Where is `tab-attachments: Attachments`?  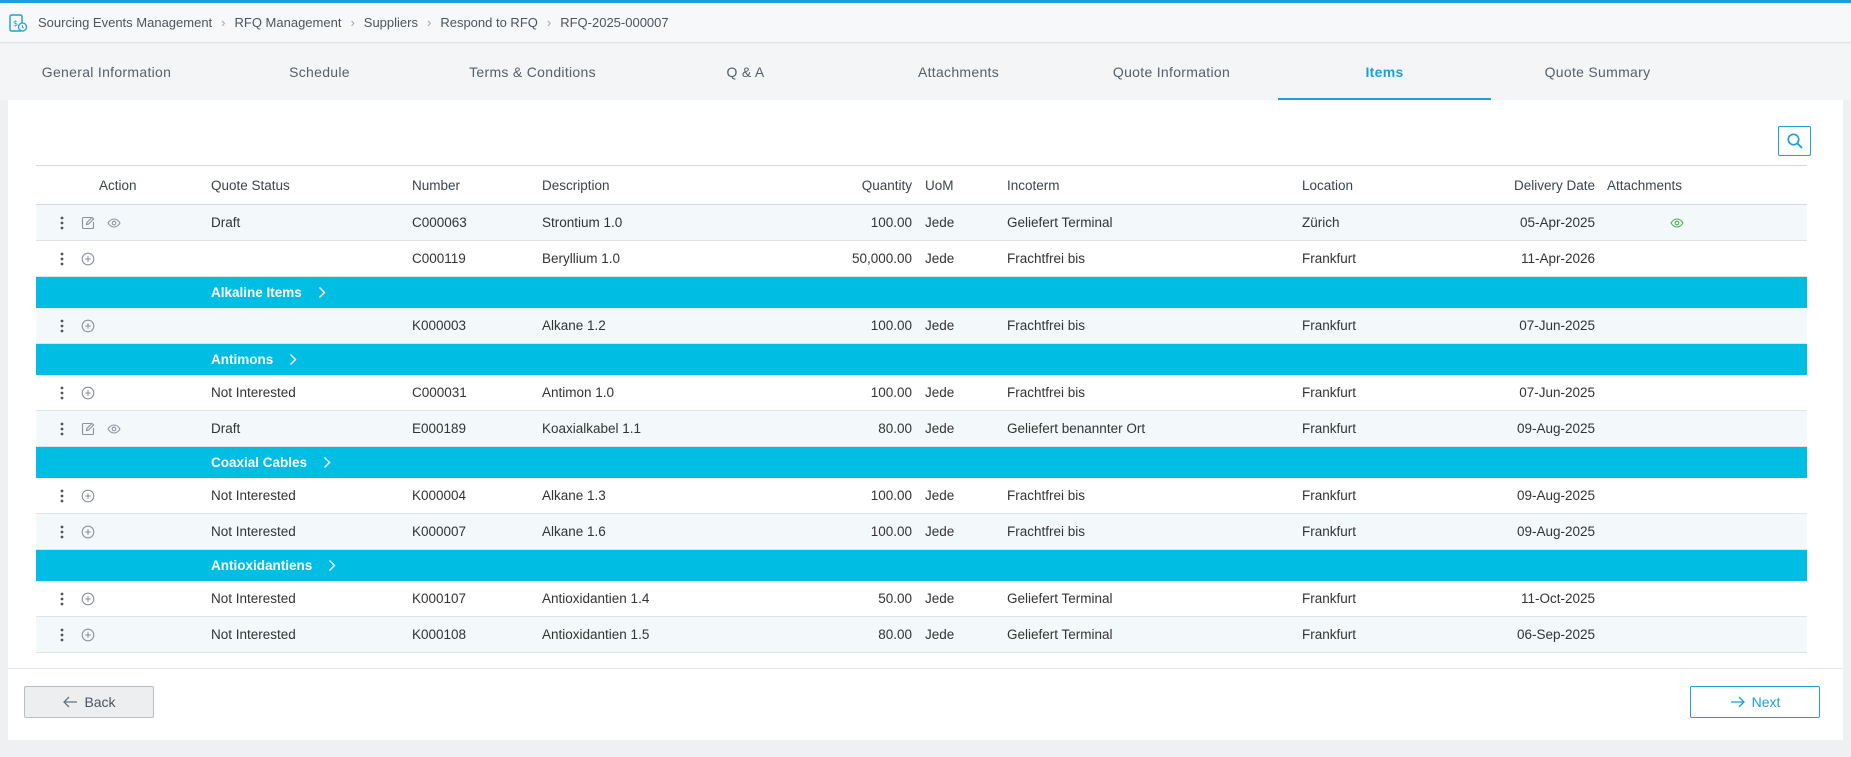
tab-attachments: Attachments is located at coordinates (958, 72).